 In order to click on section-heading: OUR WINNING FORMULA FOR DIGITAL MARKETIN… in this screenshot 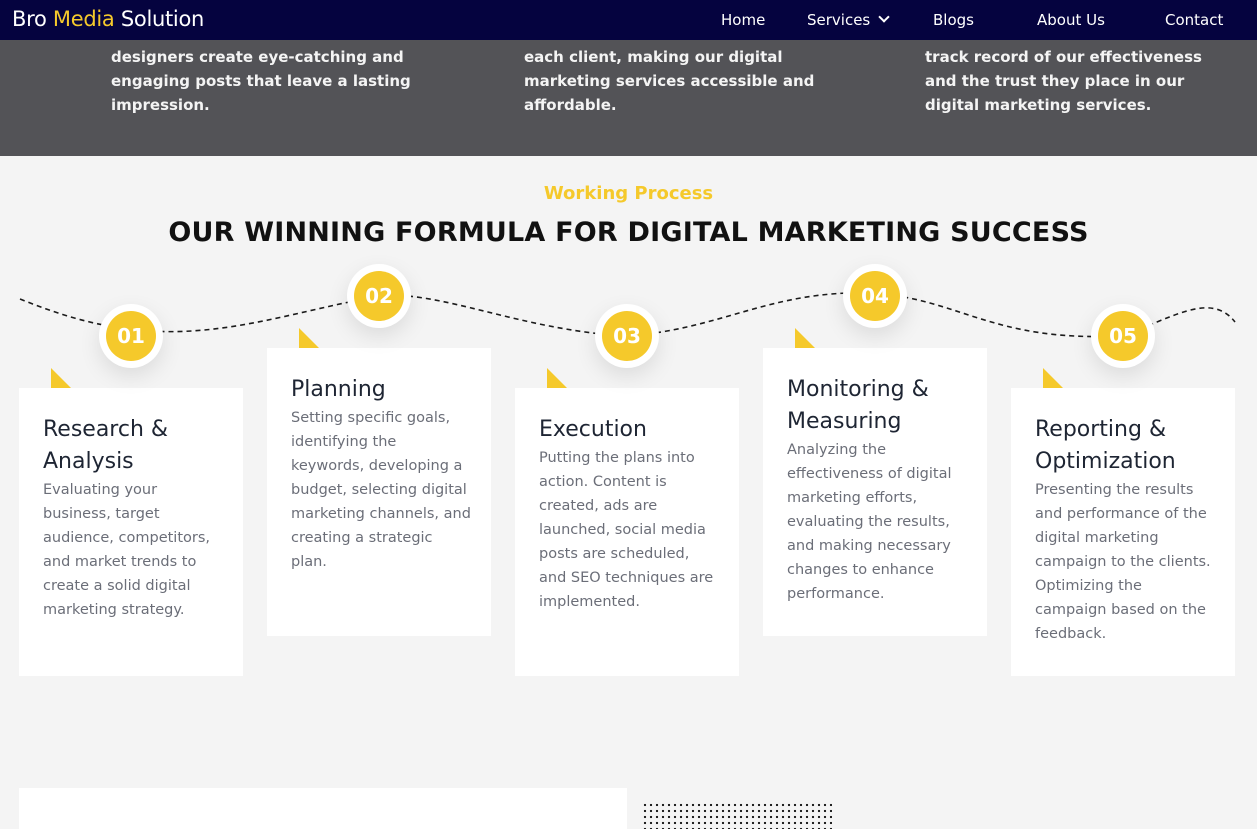, I will do `click(628, 232)`.